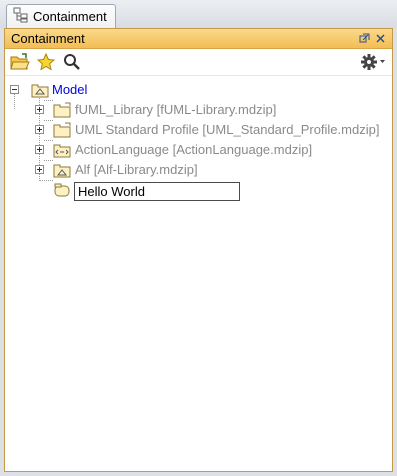 This screenshot has width=397, height=476. What do you see at coordinates (372, 38) in the screenshot?
I see `panel-header-buttons` at bounding box center [372, 38].